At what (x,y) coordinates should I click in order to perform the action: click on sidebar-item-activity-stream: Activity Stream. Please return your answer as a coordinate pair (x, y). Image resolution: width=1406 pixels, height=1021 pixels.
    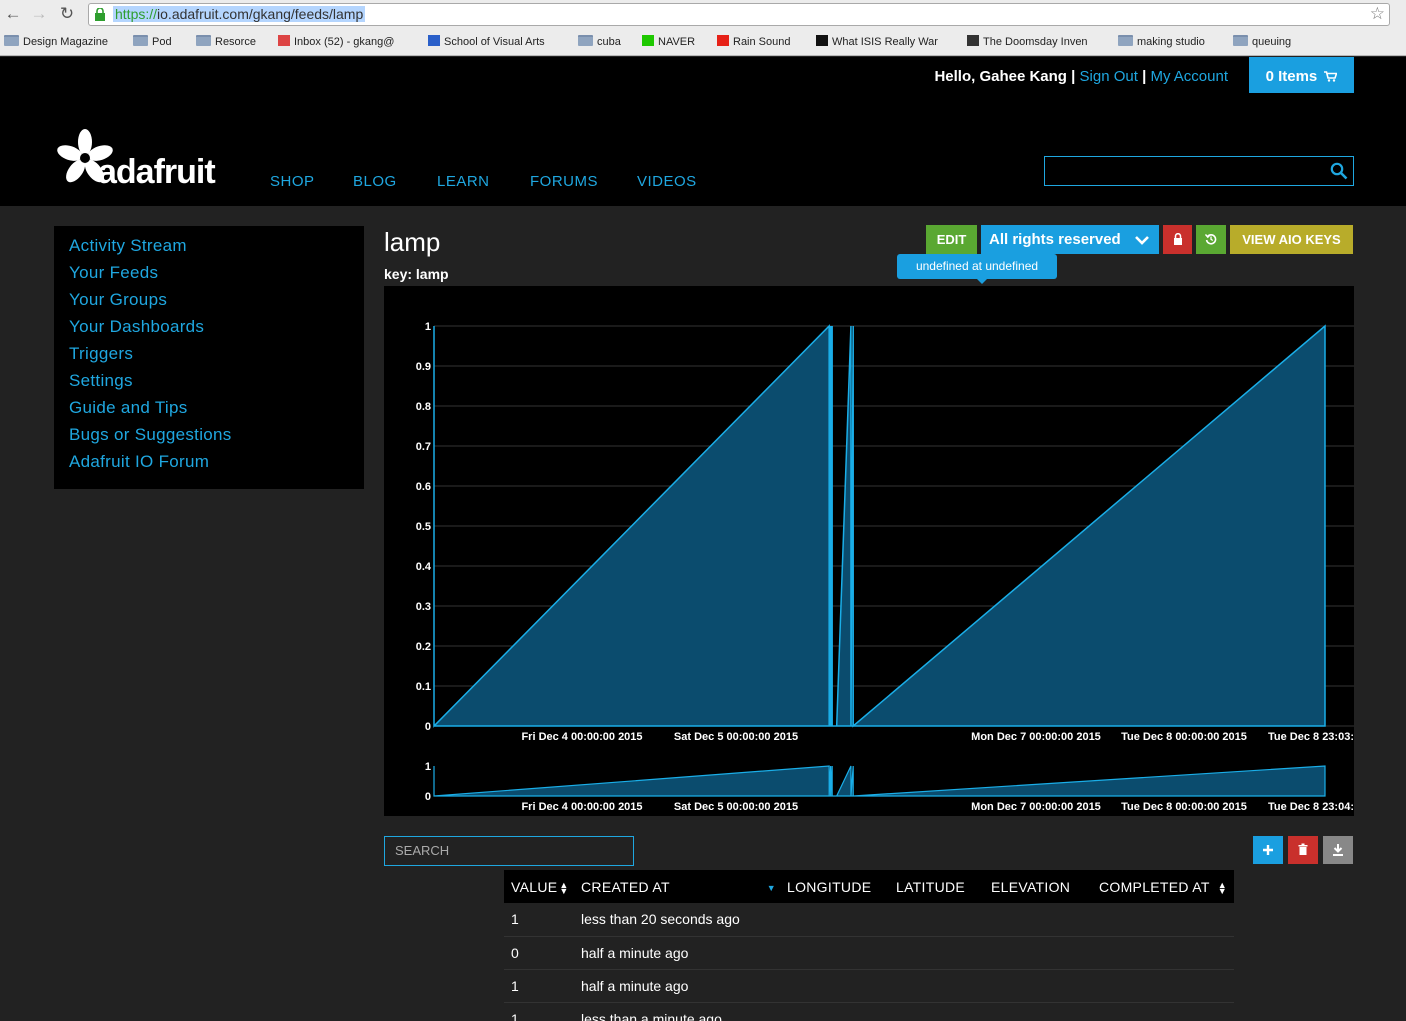
    Looking at the image, I should click on (209, 248).